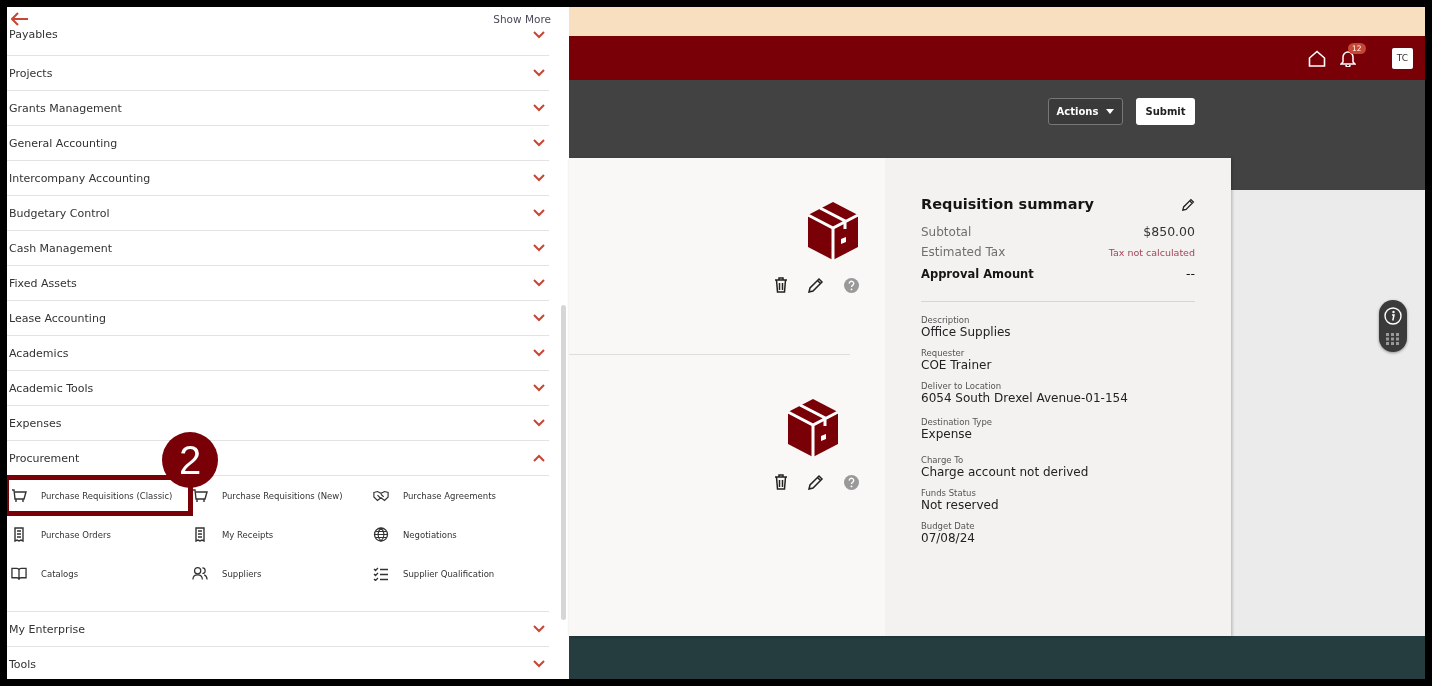  What do you see at coordinates (381, 573) in the screenshot?
I see `checklist-icon` at bounding box center [381, 573].